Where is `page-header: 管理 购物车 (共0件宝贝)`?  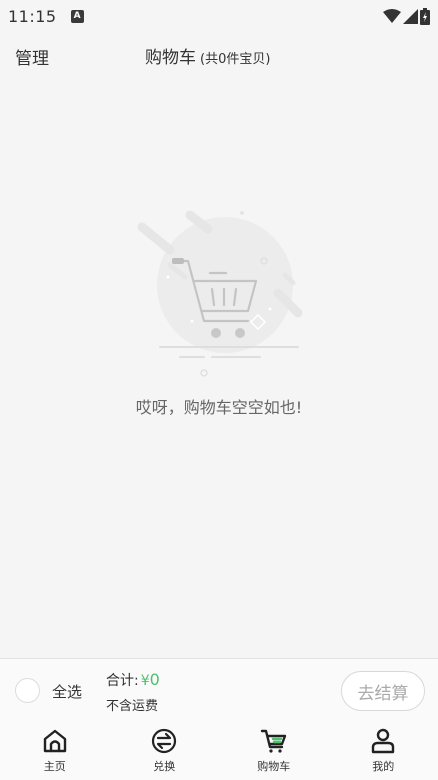
page-header: 管理 购物车 (共0件宝贝) is located at coordinates (219, 57).